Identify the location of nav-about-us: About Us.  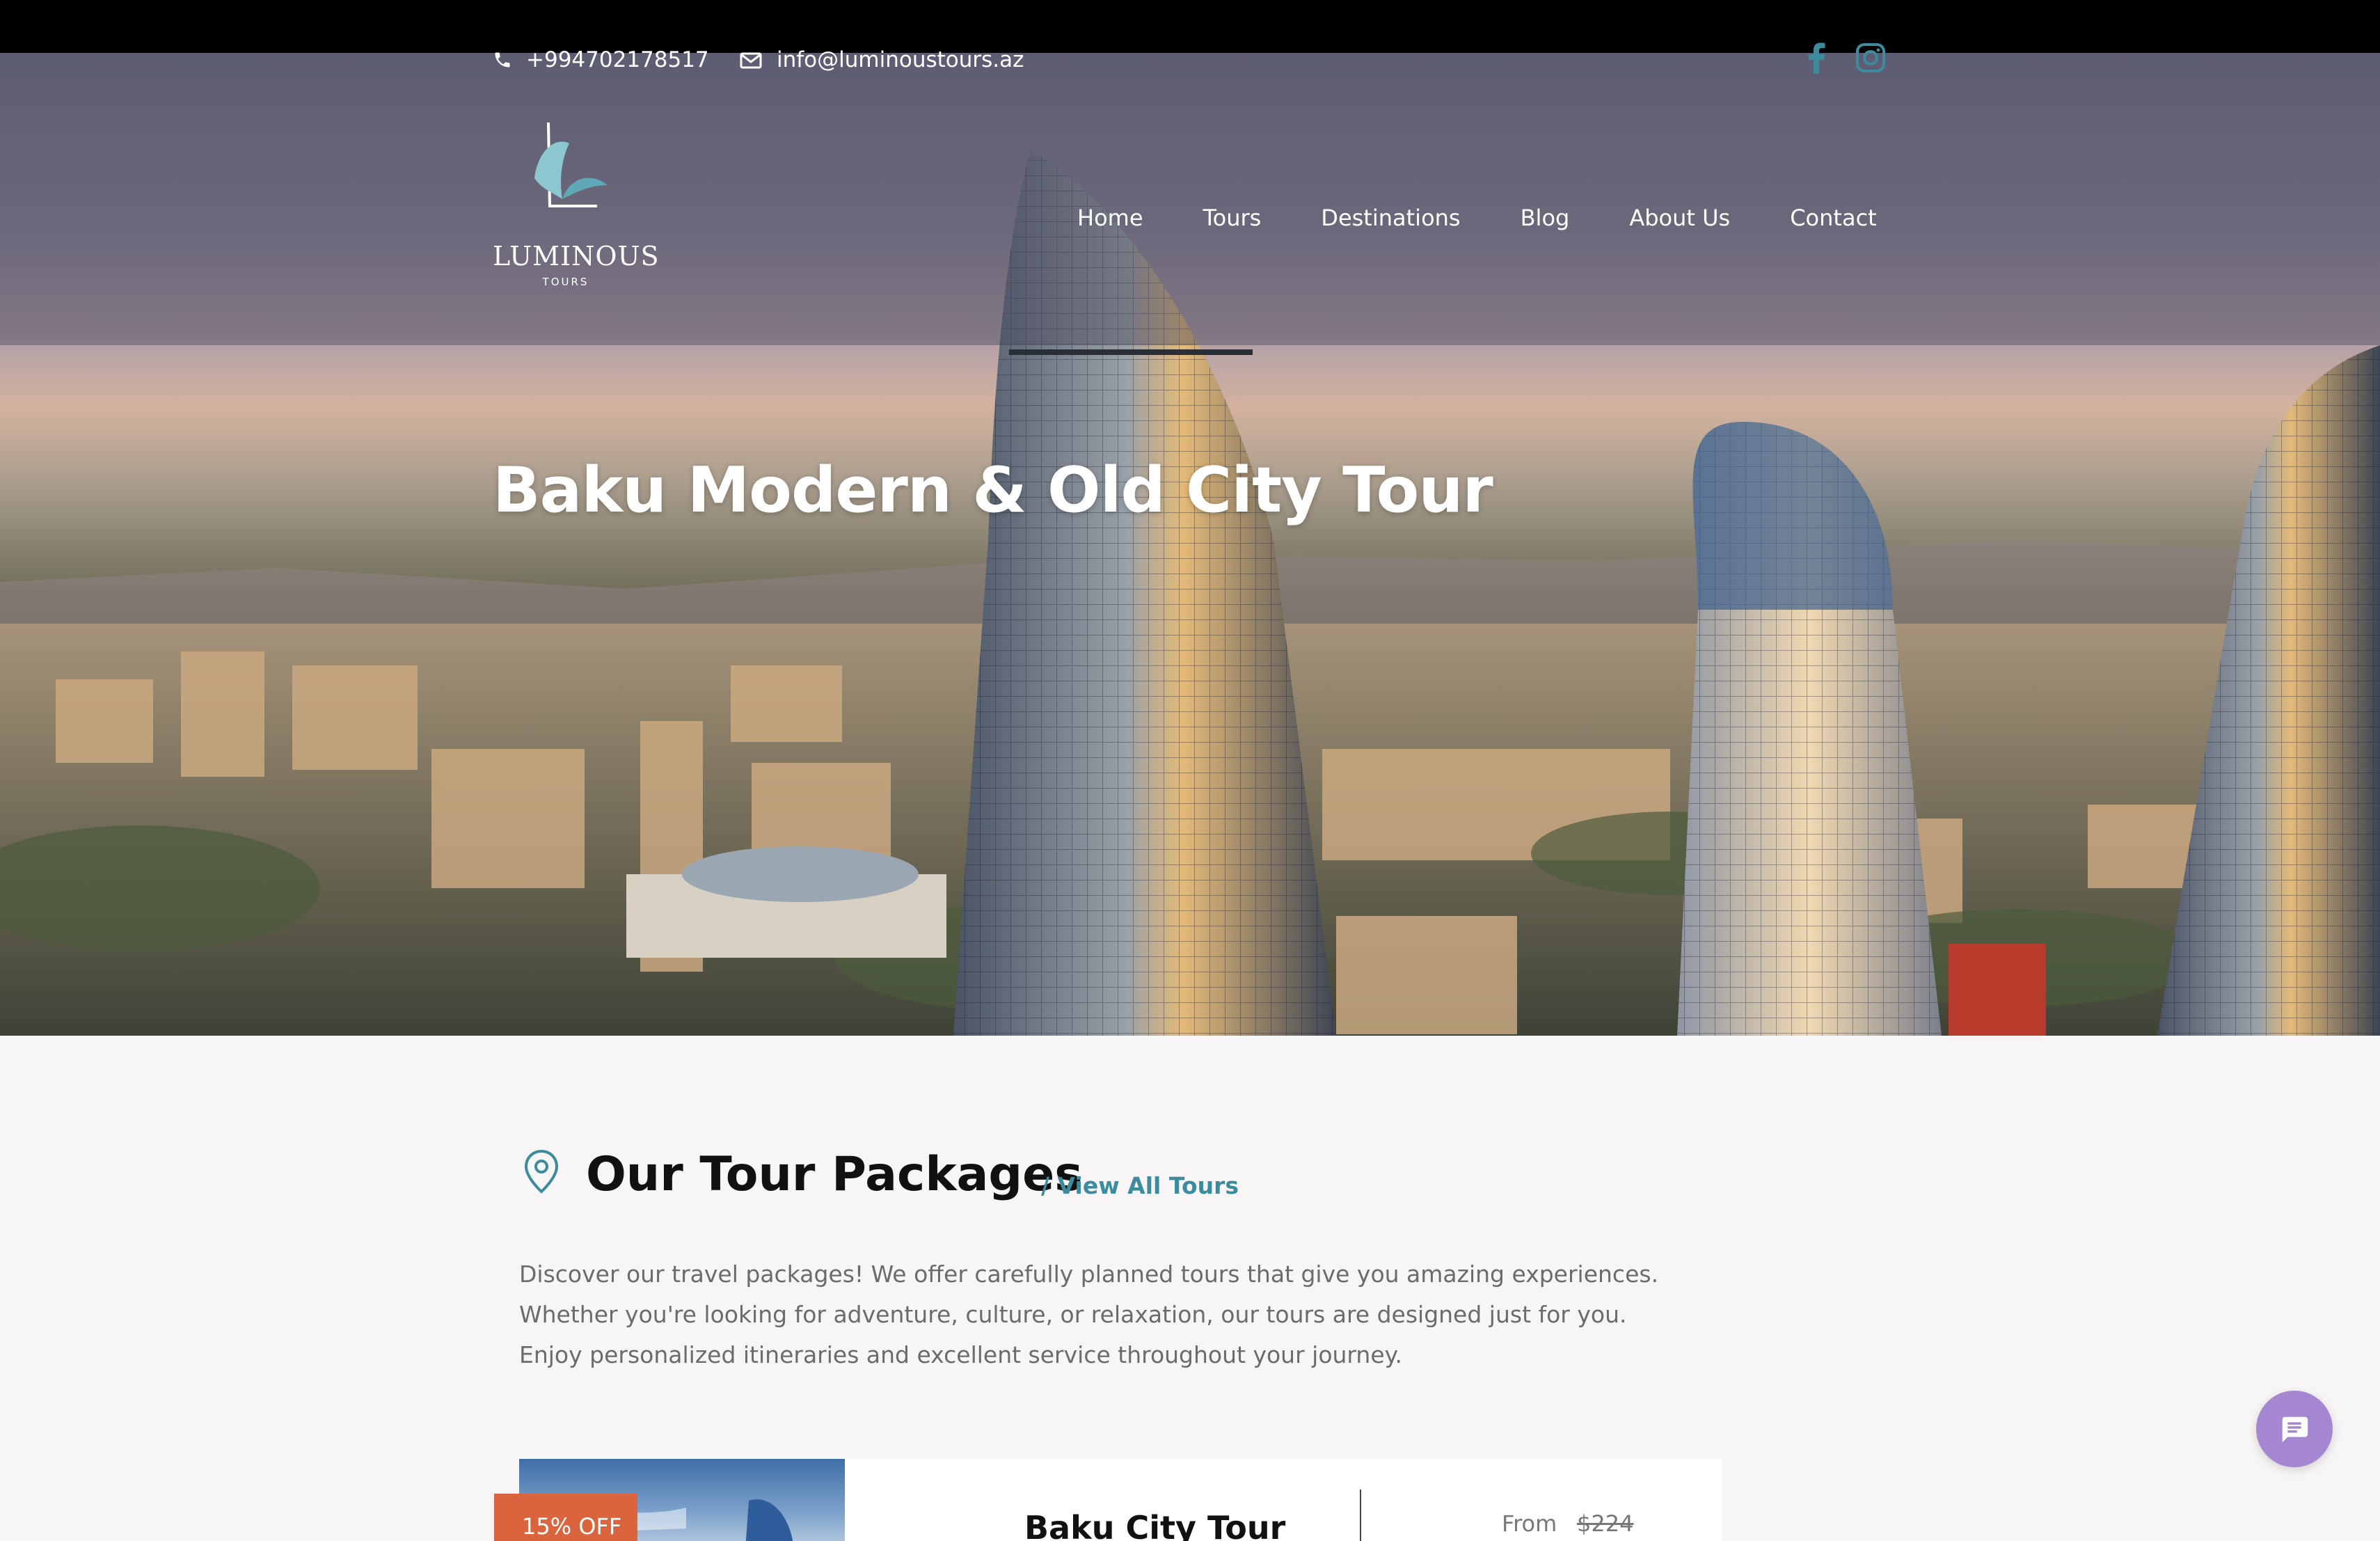
(1680, 218).